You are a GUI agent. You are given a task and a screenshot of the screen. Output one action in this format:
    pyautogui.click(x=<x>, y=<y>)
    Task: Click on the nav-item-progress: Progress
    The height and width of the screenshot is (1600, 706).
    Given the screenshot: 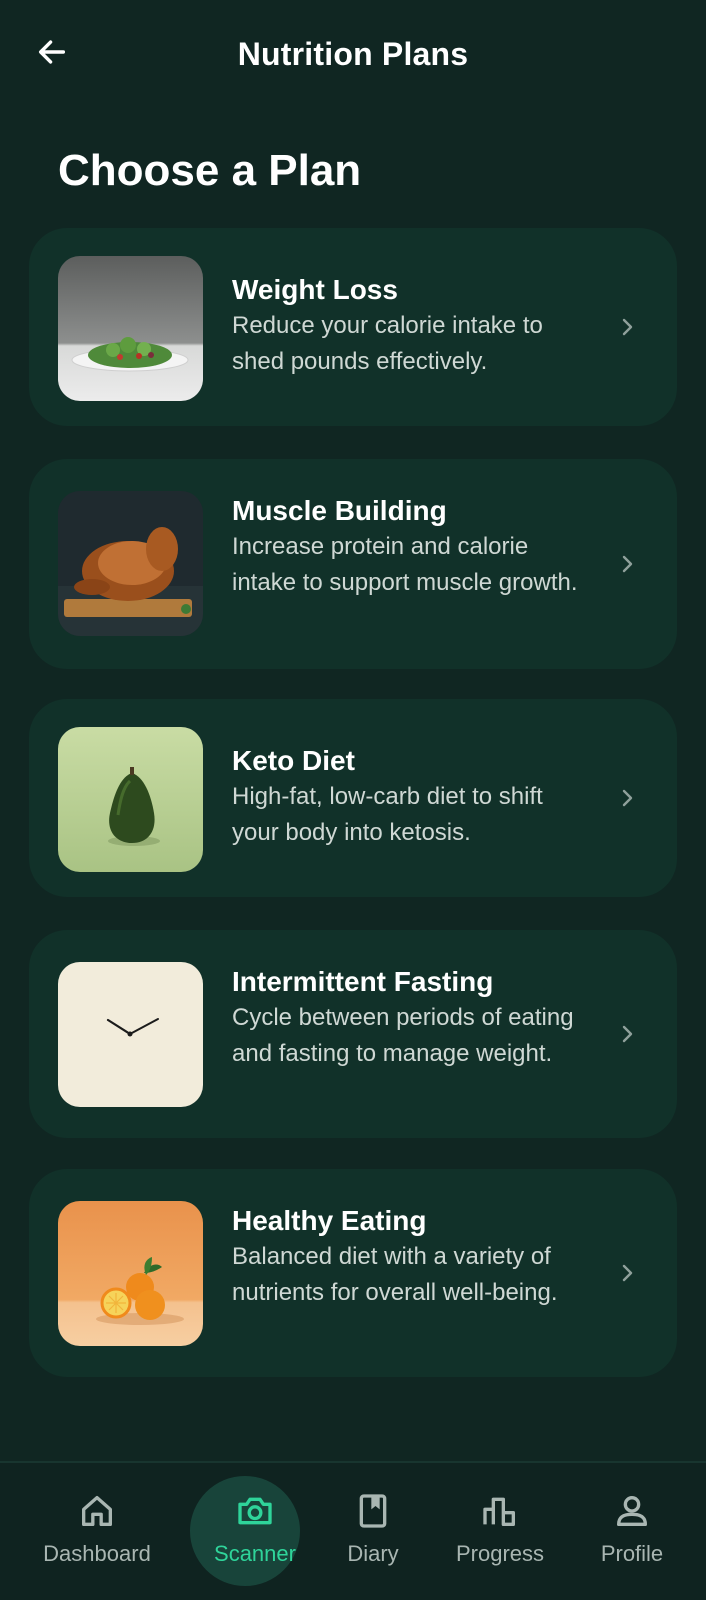 What is the action you would take?
    pyautogui.click(x=500, y=1531)
    